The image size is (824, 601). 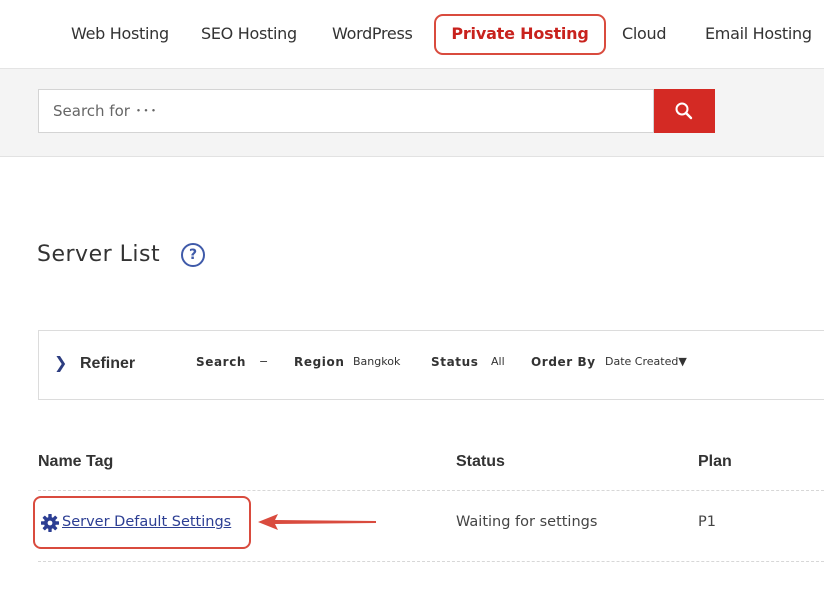 What do you see at coordinates (715, 461) in the screenshot?
I see `column-header-plan: Plan` at bounding box center [715, 461].